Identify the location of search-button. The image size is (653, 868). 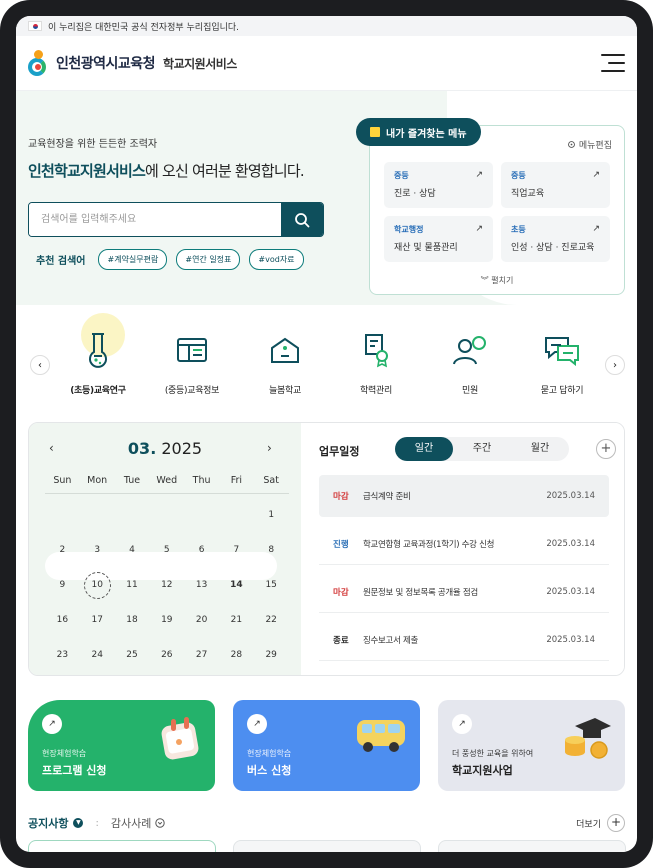
(302, 219).